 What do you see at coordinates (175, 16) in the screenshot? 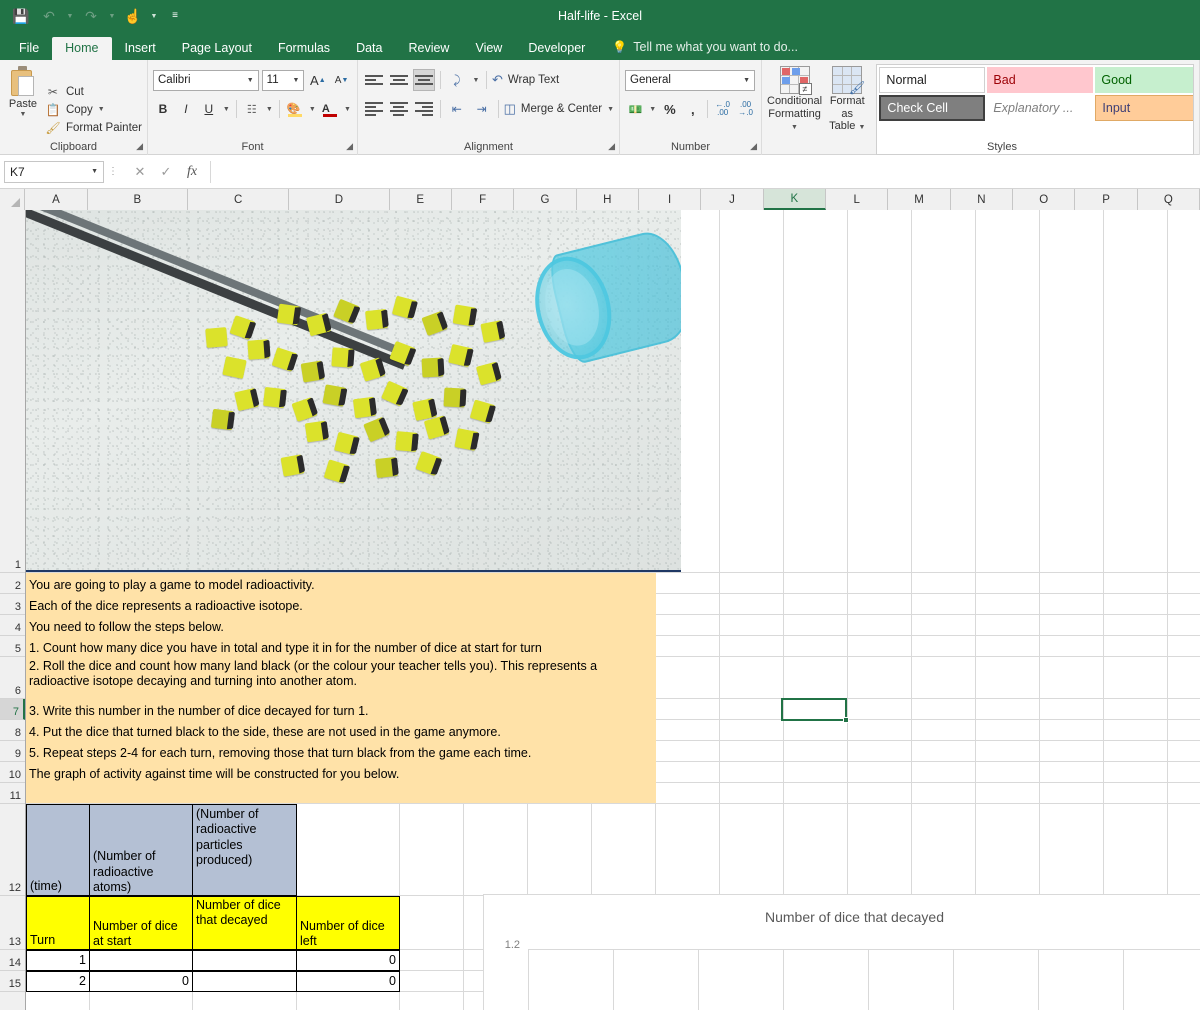
I see `customize-qat-icon: ≡` at bounding box center [175, 16].